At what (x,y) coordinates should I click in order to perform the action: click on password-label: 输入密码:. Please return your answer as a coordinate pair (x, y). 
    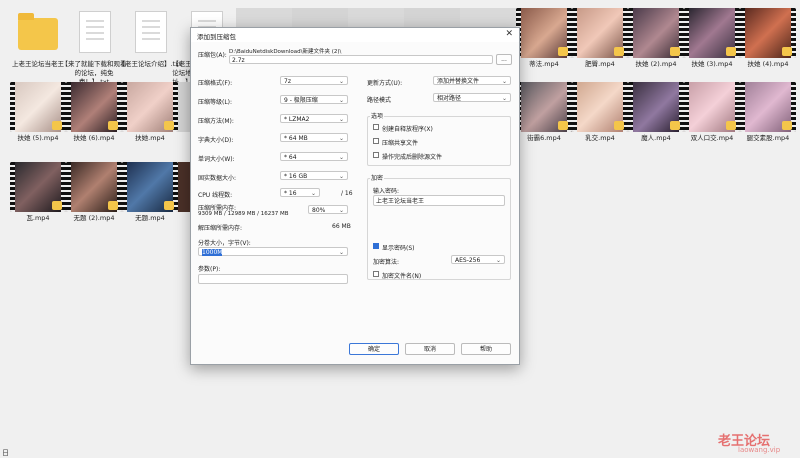
    Looking at the image, I should click on (386, 191).